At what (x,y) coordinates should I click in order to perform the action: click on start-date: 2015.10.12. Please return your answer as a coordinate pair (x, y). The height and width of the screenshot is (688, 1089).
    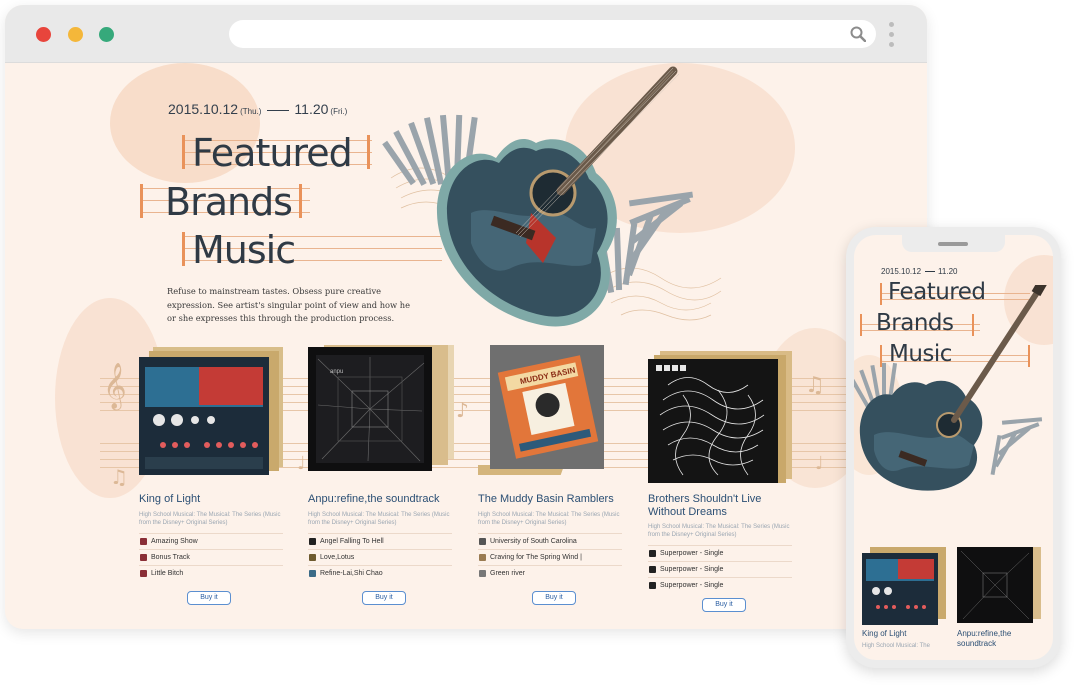
    Looking at the image, I should click on (203, 109).